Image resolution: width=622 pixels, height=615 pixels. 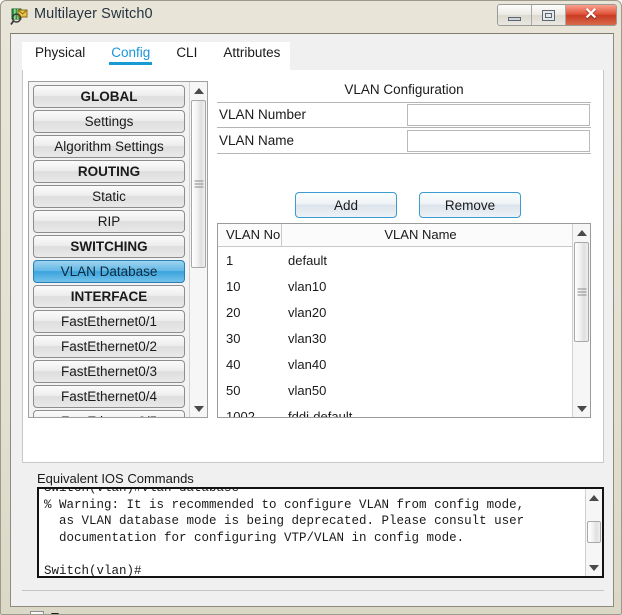 I want to click on sidebar-item-settings: Settings, so click(x=109, y=121).